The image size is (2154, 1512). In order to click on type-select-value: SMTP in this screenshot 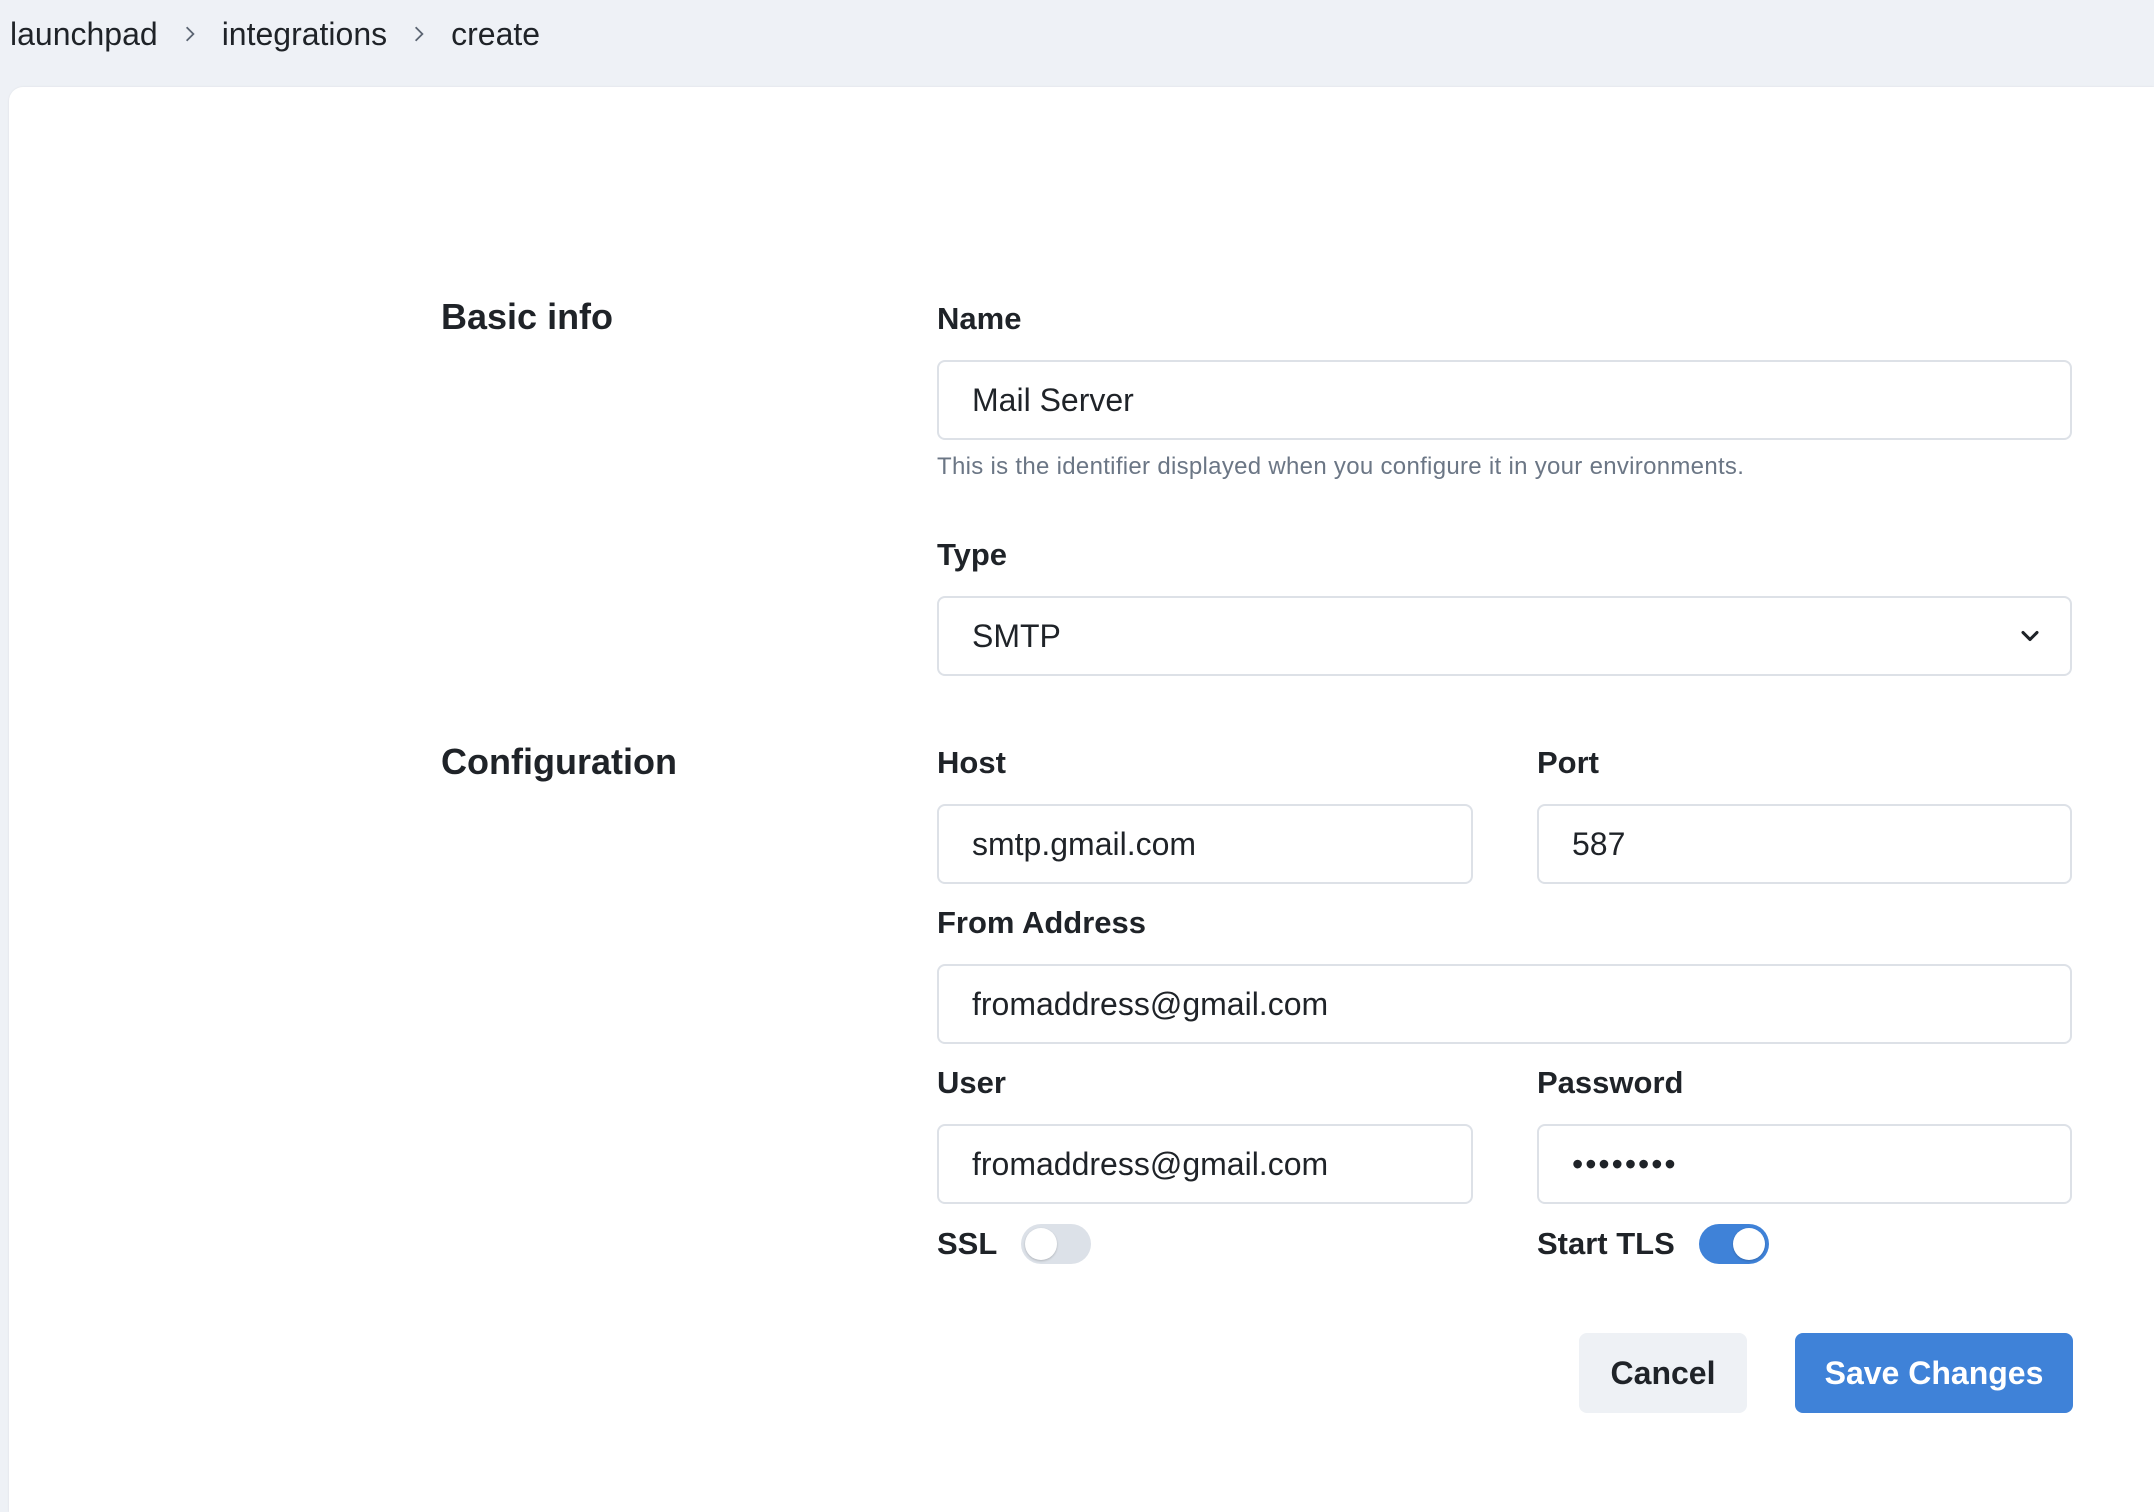, I will do `click(1016, 635)`.